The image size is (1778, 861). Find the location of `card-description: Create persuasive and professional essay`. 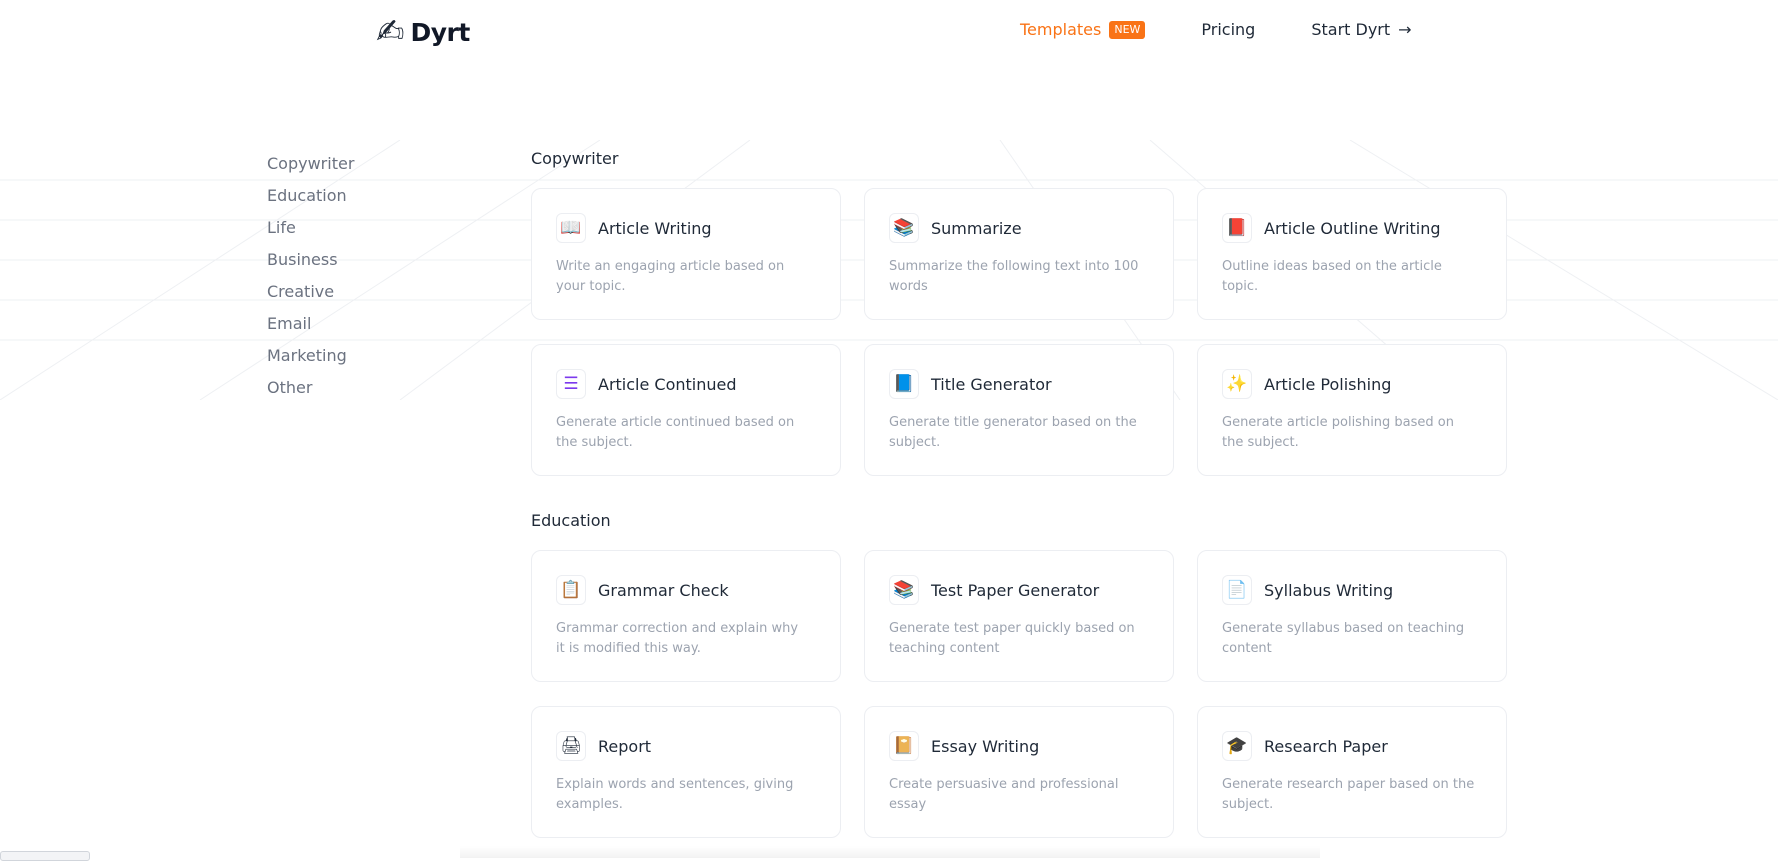

card-description: Create persuasive and professional essay is located at coordinates (1004, 794).